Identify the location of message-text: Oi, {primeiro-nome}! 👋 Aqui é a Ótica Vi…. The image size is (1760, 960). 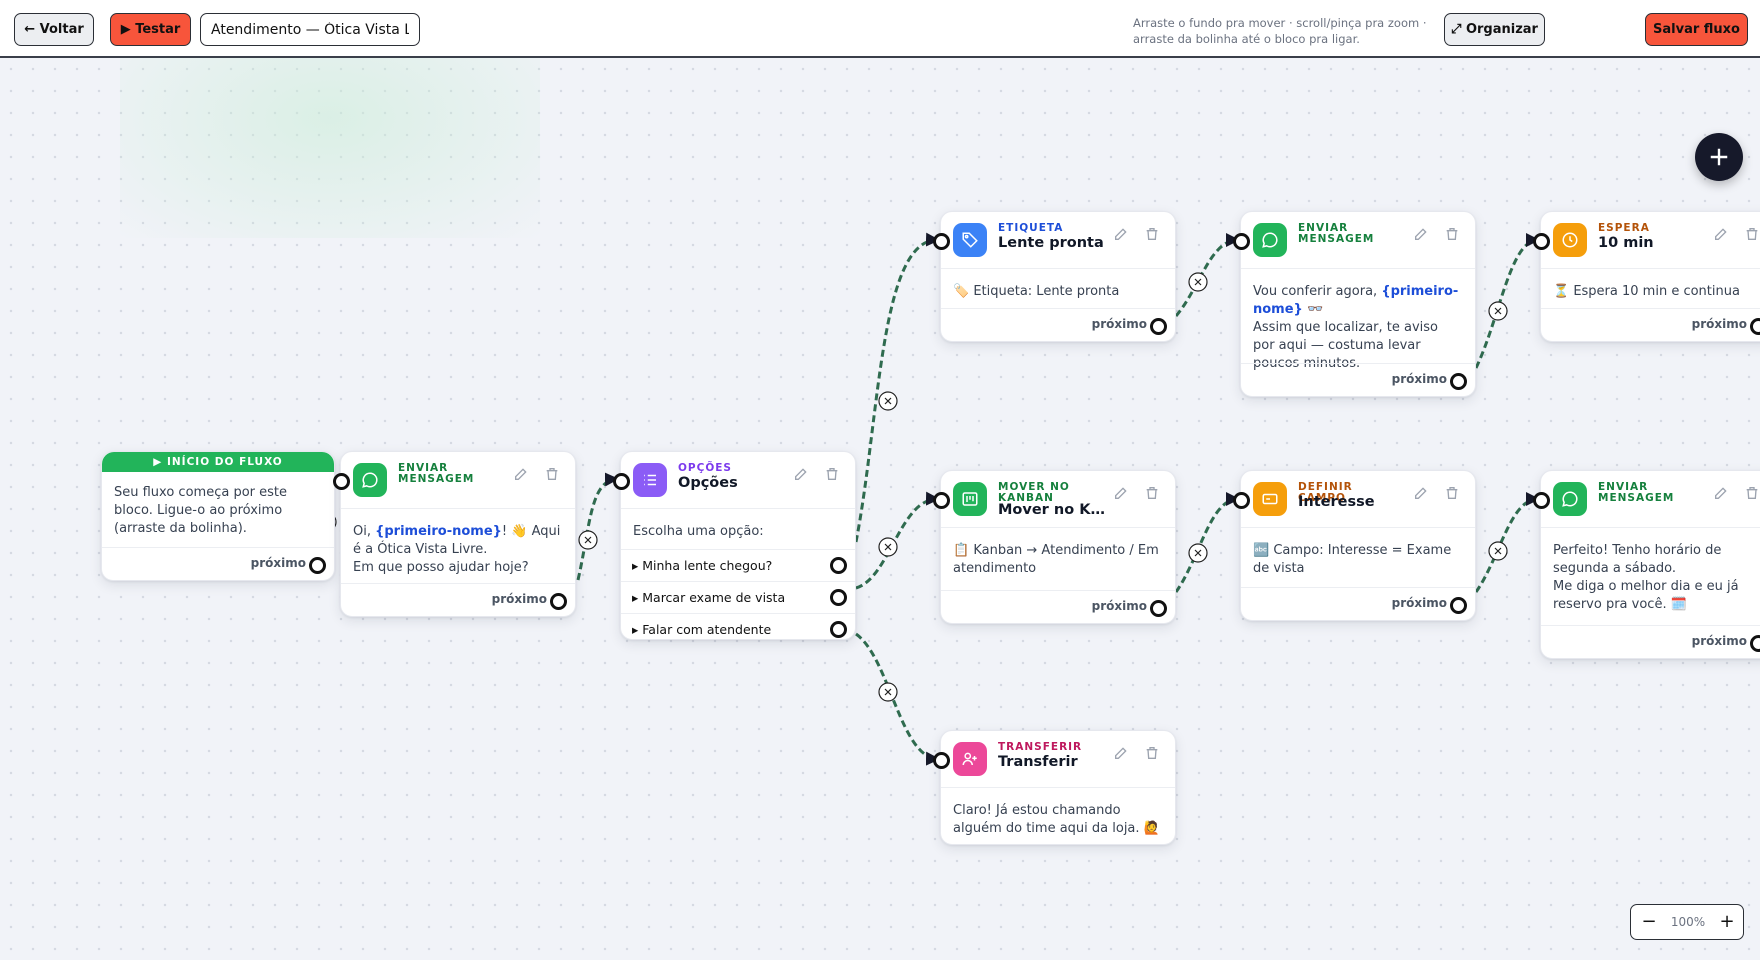
(458, 548).